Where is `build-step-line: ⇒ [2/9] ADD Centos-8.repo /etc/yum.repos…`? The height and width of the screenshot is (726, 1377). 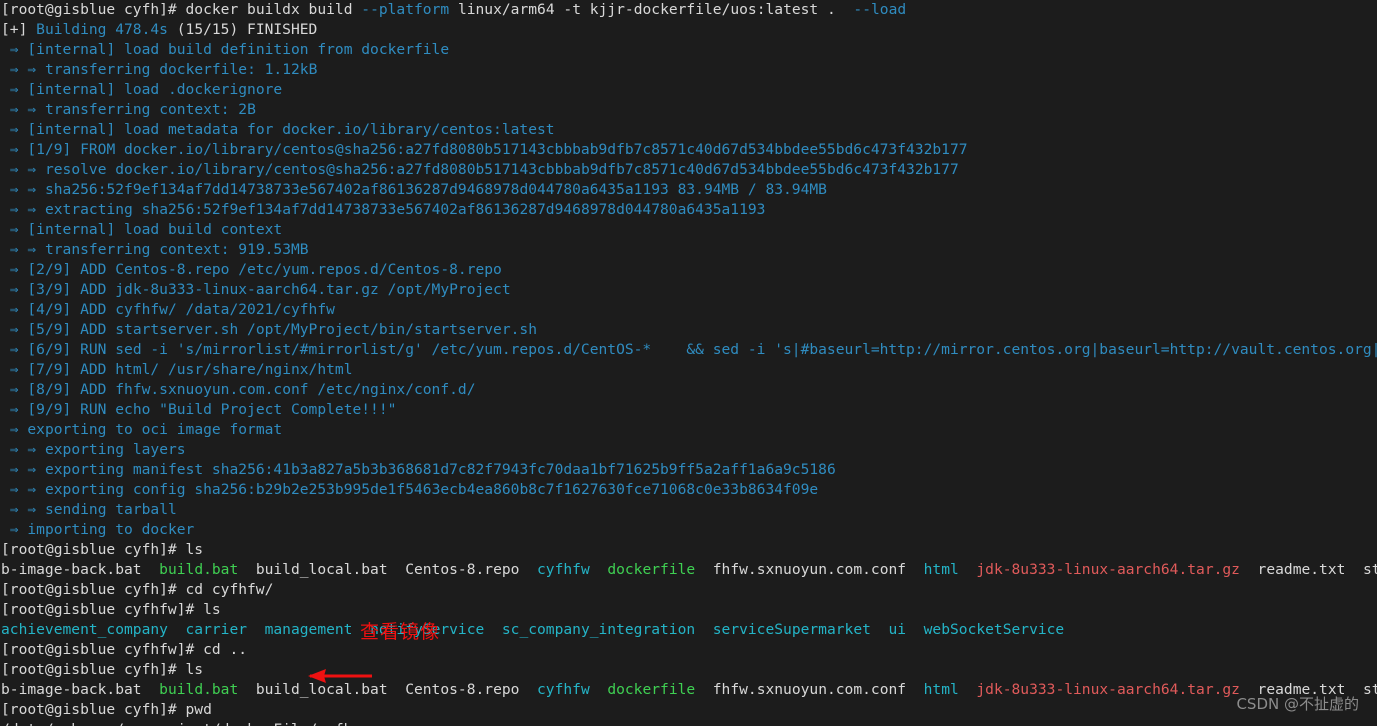 build-step-line: ⇒ [2/9] ADD Centos-8.repo /etc/yum.repos… is located at coordinates (255, 269).